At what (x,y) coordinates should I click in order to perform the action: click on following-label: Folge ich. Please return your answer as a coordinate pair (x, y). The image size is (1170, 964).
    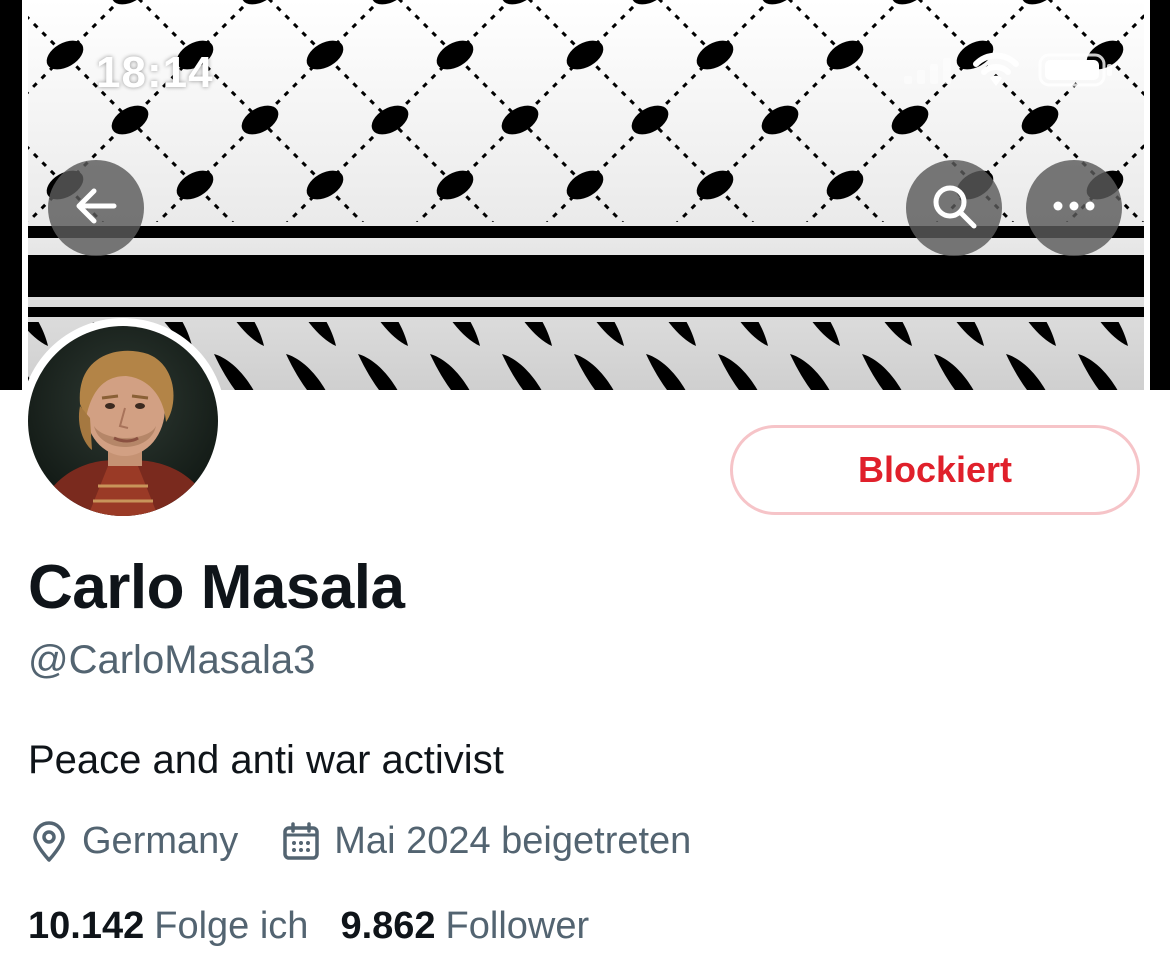
    Looking at the image, I should click on (231, 926).